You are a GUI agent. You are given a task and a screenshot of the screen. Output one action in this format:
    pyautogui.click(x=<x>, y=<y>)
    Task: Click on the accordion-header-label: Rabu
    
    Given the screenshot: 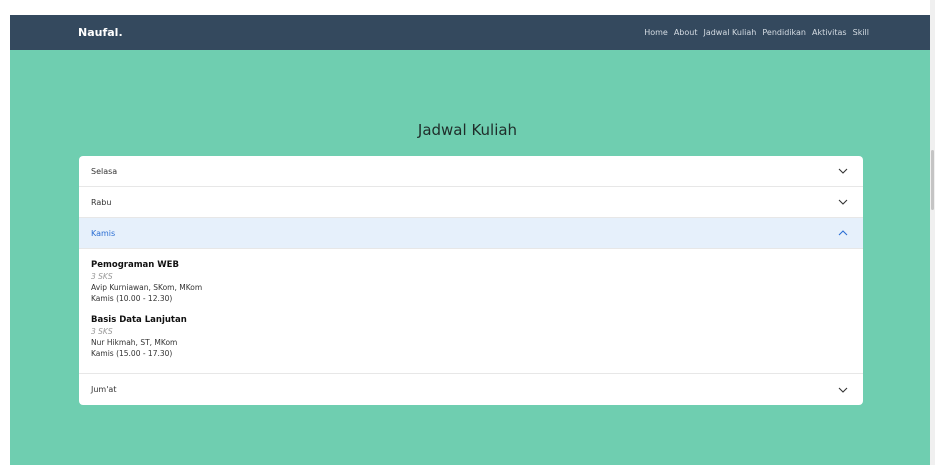 What is the action you would take?
    pyautogui.click(x=101, y=202)
    